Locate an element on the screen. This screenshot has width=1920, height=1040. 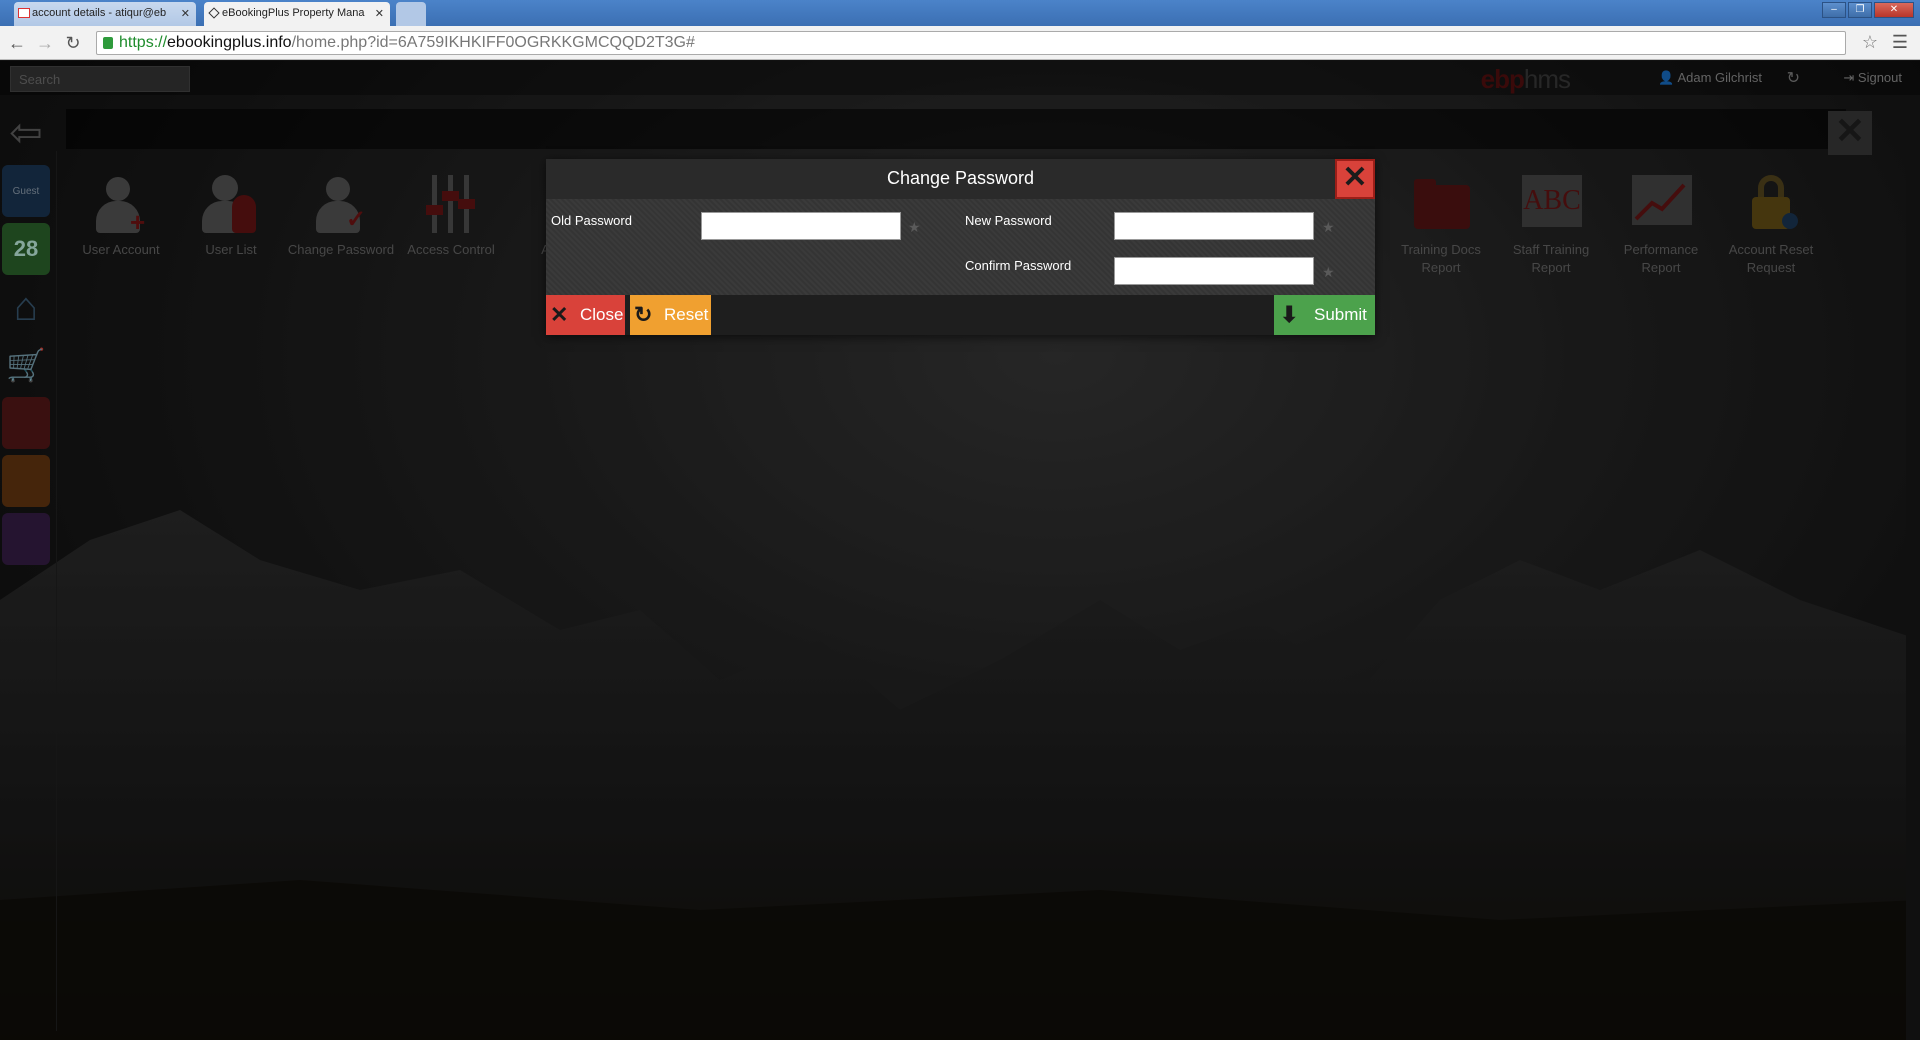
window-close-icon: ✕ is located at coordinates (1894, 10).